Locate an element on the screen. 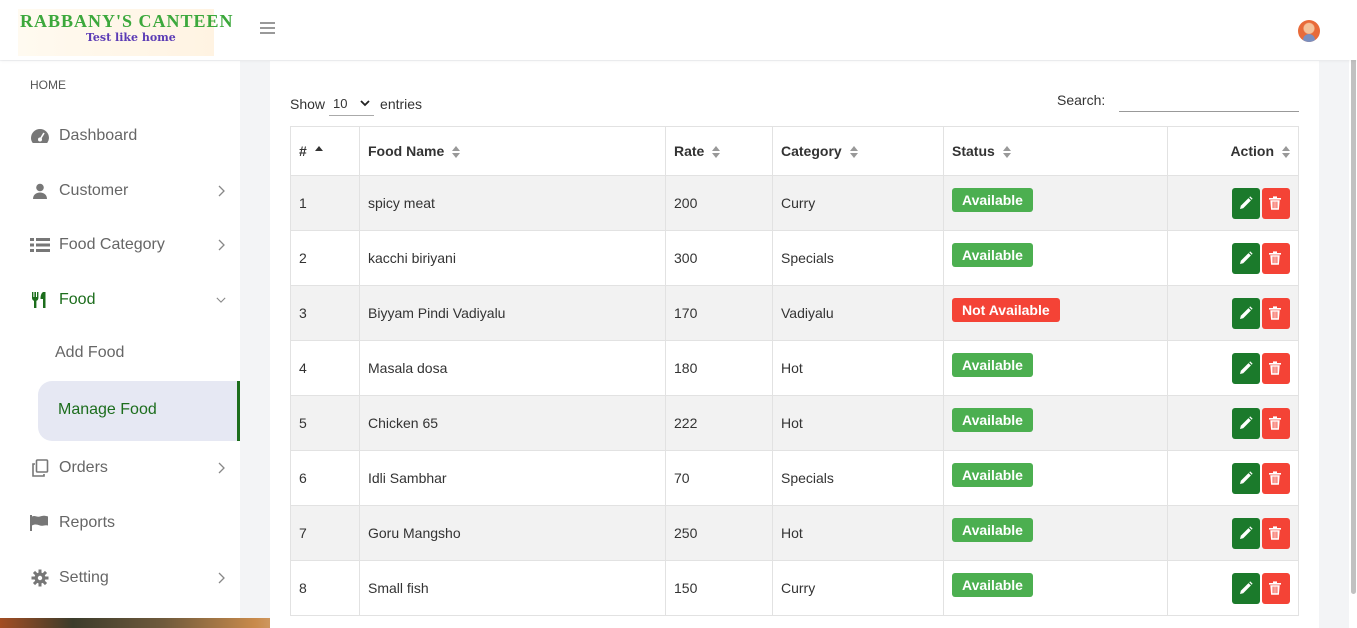 This screenshot has height=628, width=1357. table-row: 1 spicy meat 200 Curry Available is located at coordinates (794, 203).